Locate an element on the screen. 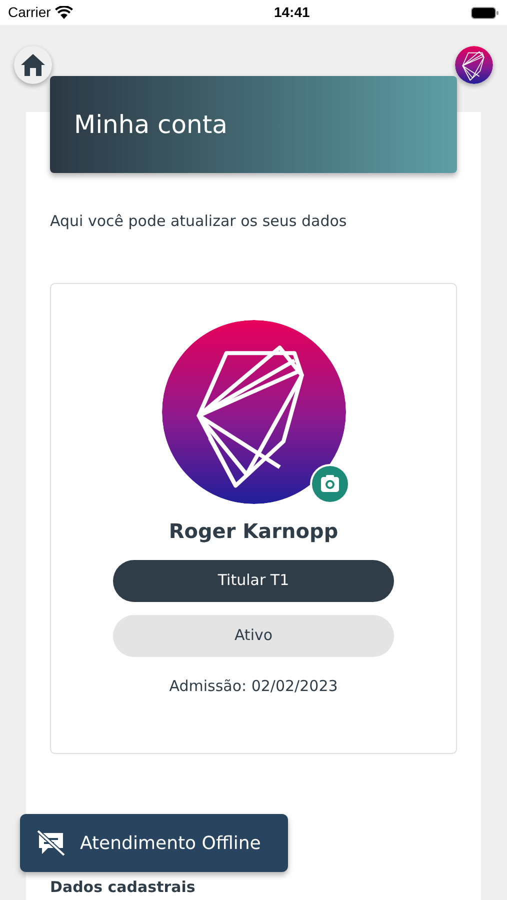 Image resolution: width=507 pixels, height=900 pixels. status-pill: Ativo is located at coordinates (253, 635).